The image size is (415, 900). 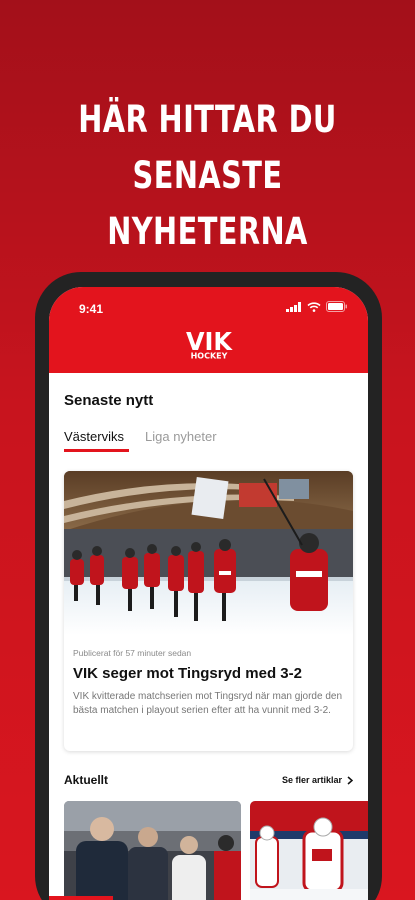 I want to click on promo-headline-line2: SENASTE NYHETERNA, so click(x=207, y=203).